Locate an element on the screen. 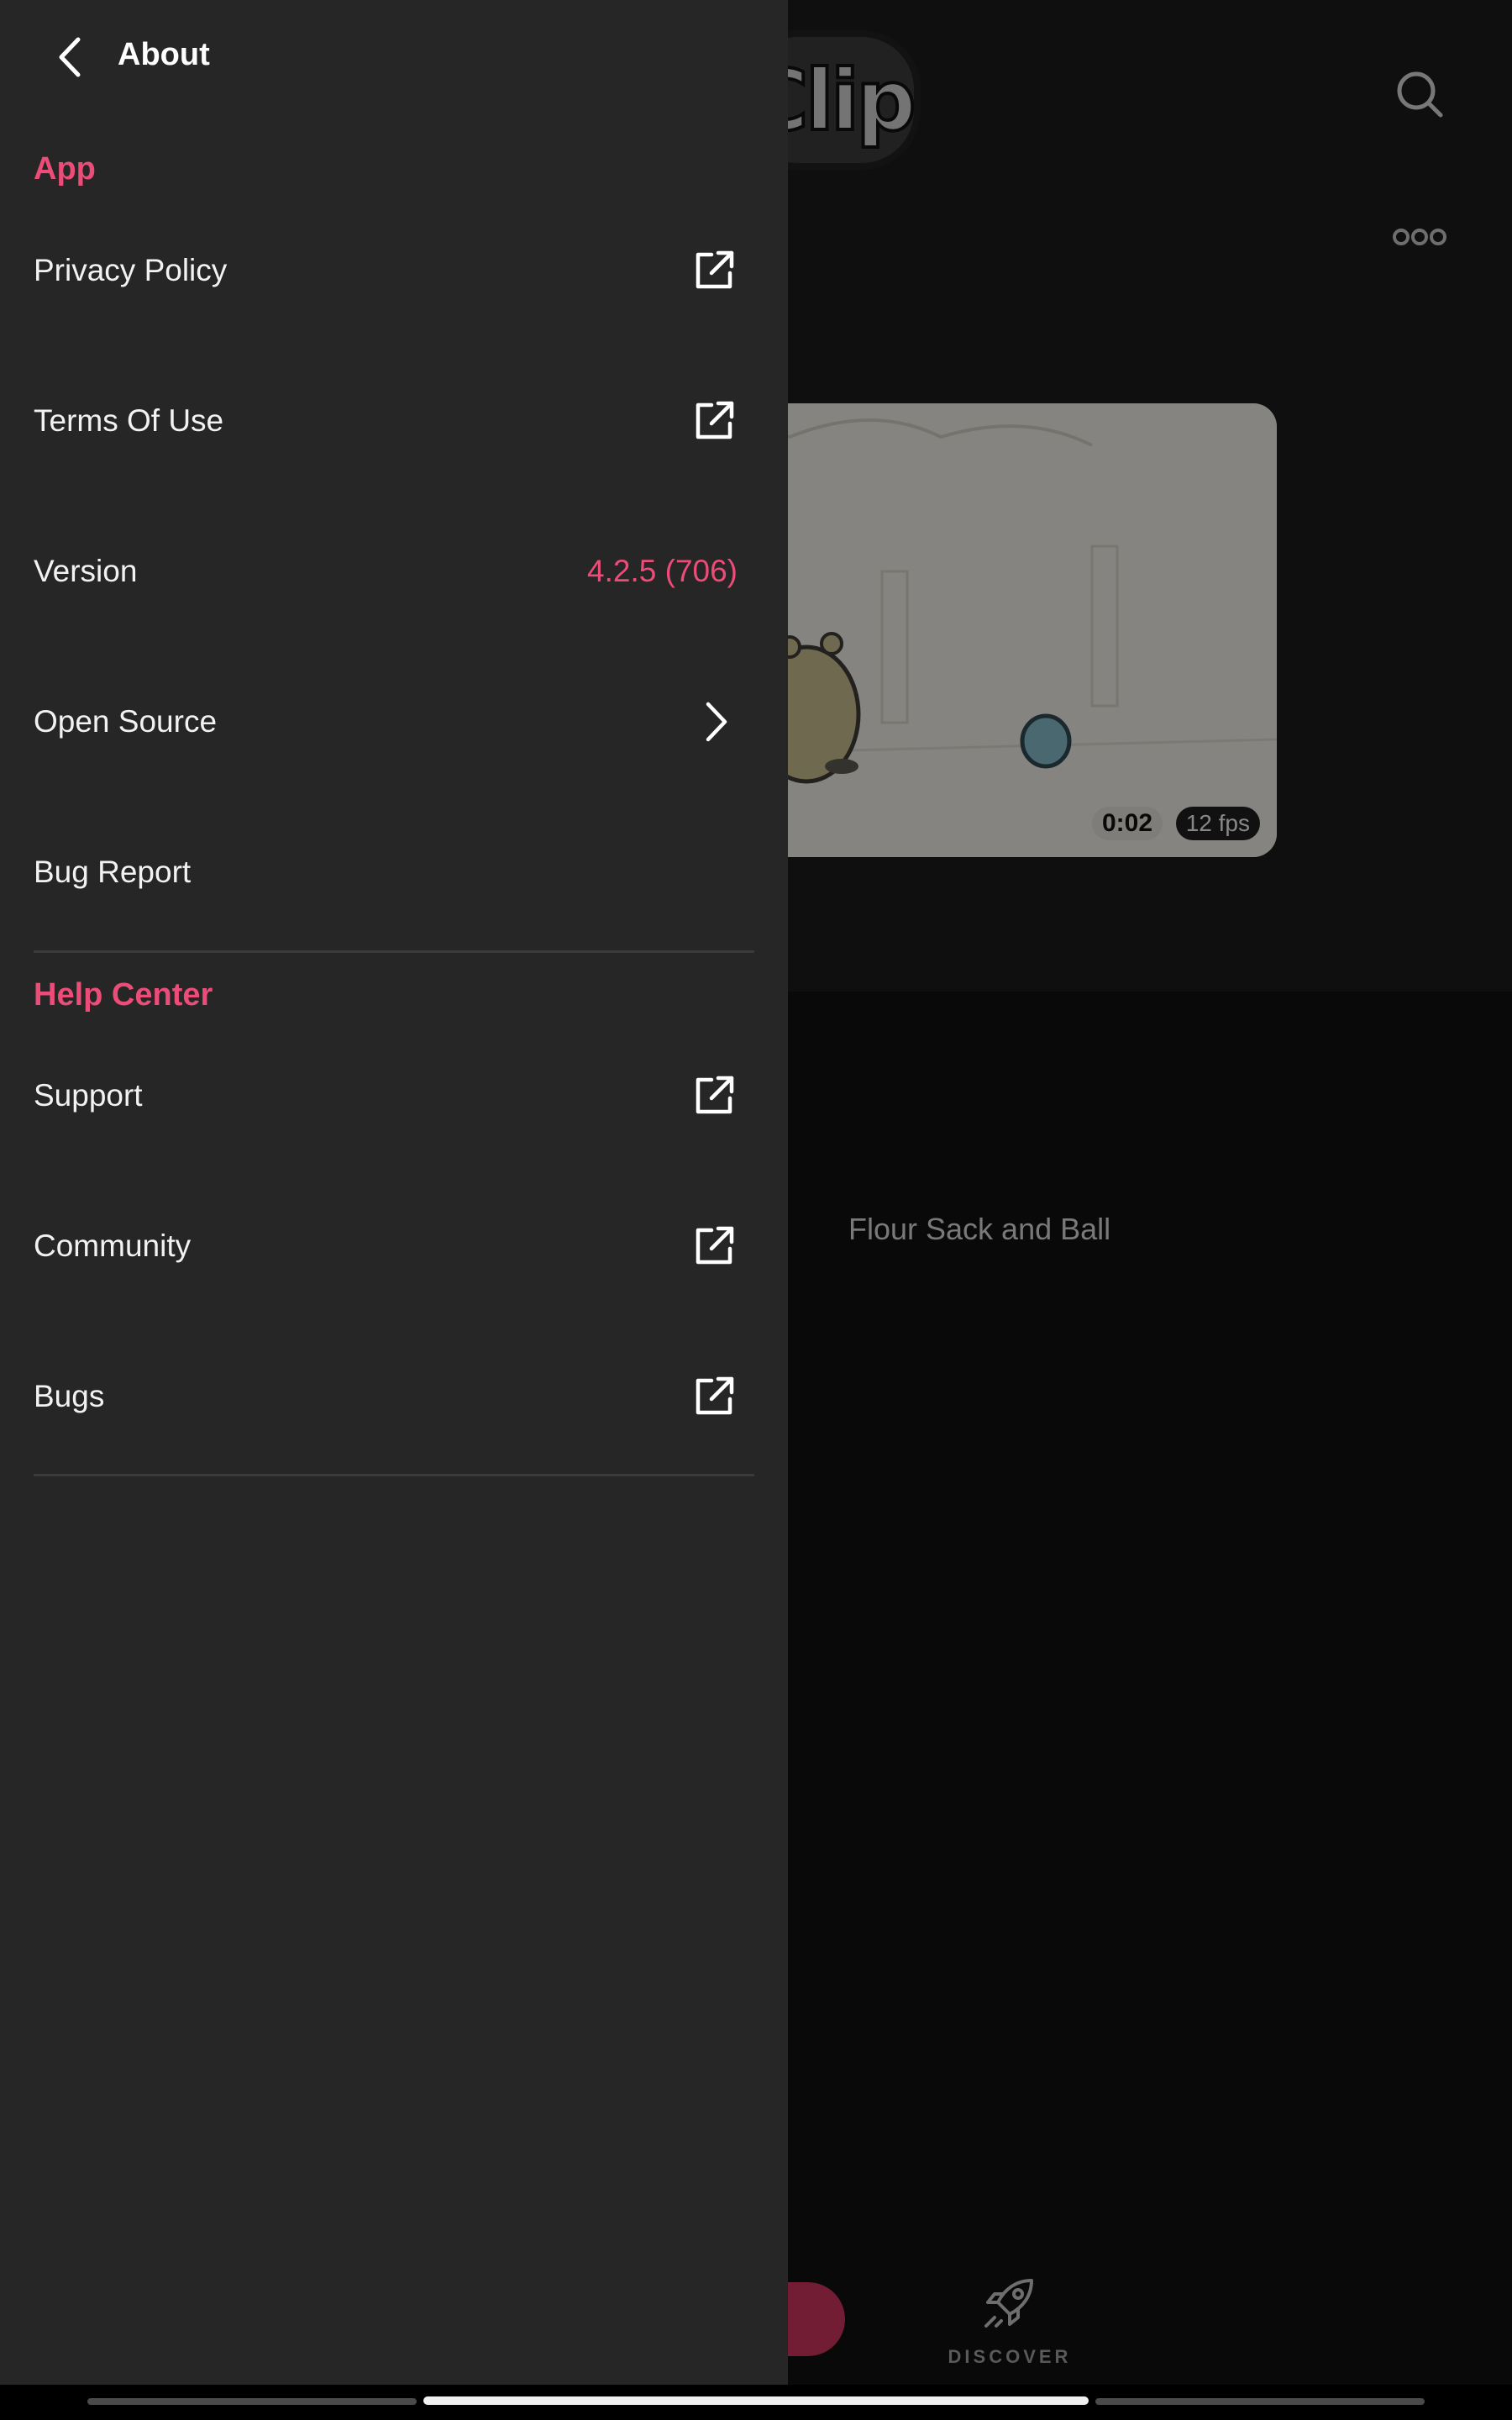  menu-item-privacy-policy: Privacy Policy is located at coordinates (394, 270).